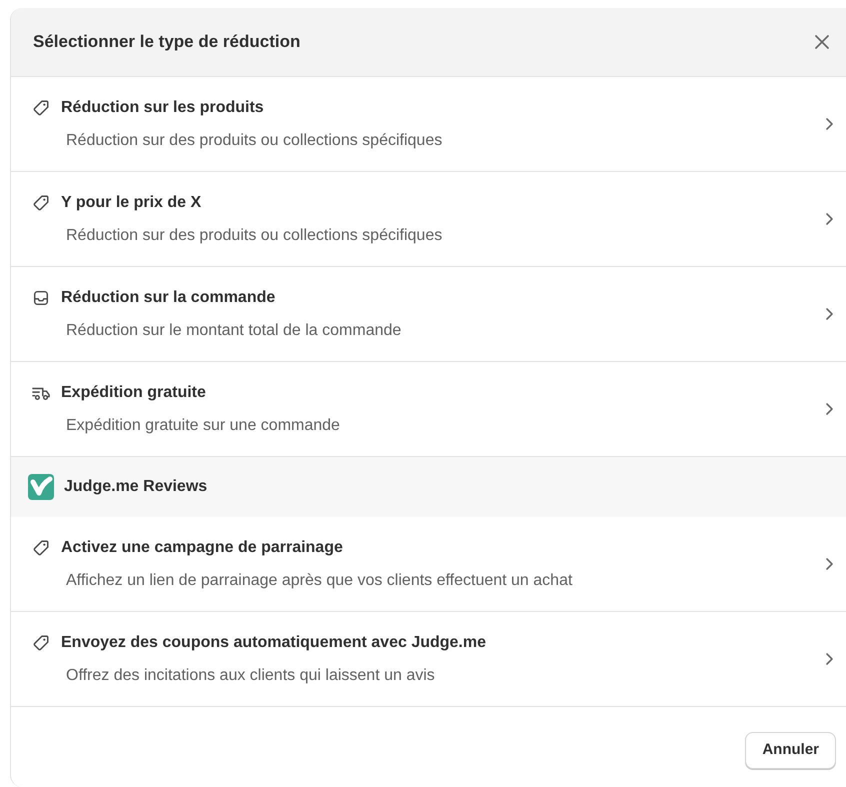 The image size is (846, 787). What do you see at coordinates (203, 426) in the screenshot?
I see `option-description: Expédition gratuite sur une commande` at bounding box center [203, 426].